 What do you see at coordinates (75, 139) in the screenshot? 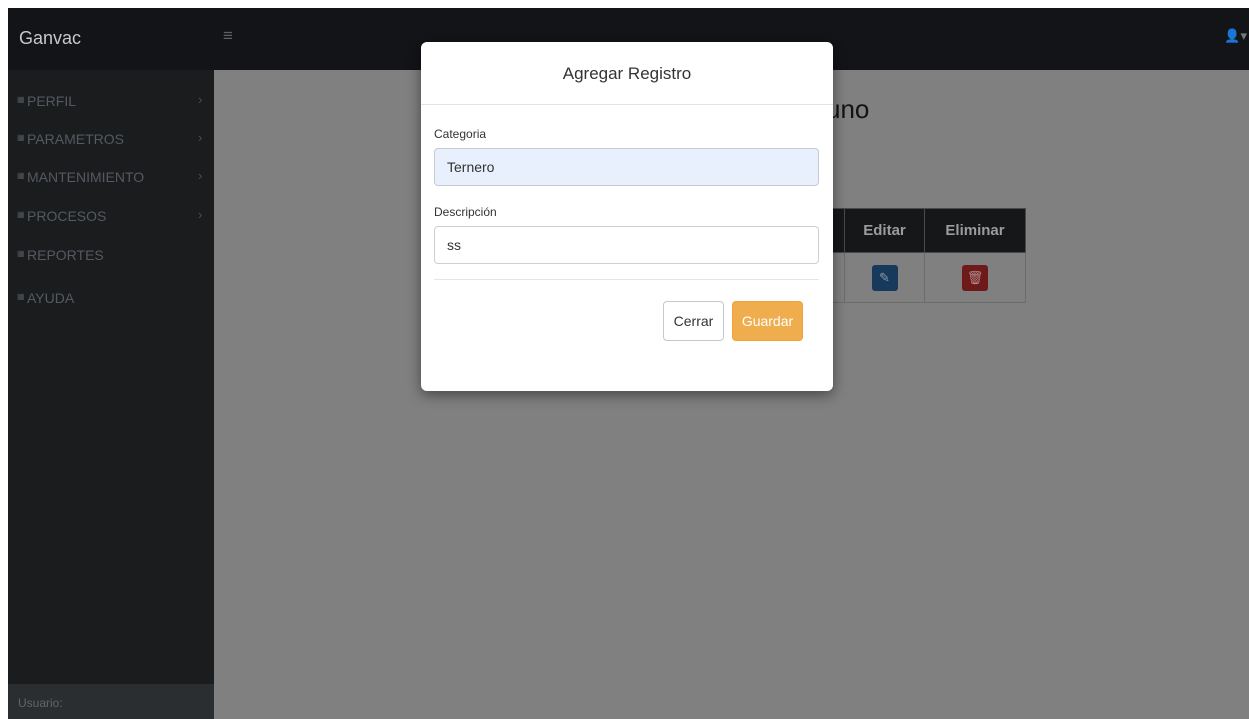
I see `sidebar-item-label: PARAMETROS` at bounding box center [75, 139].